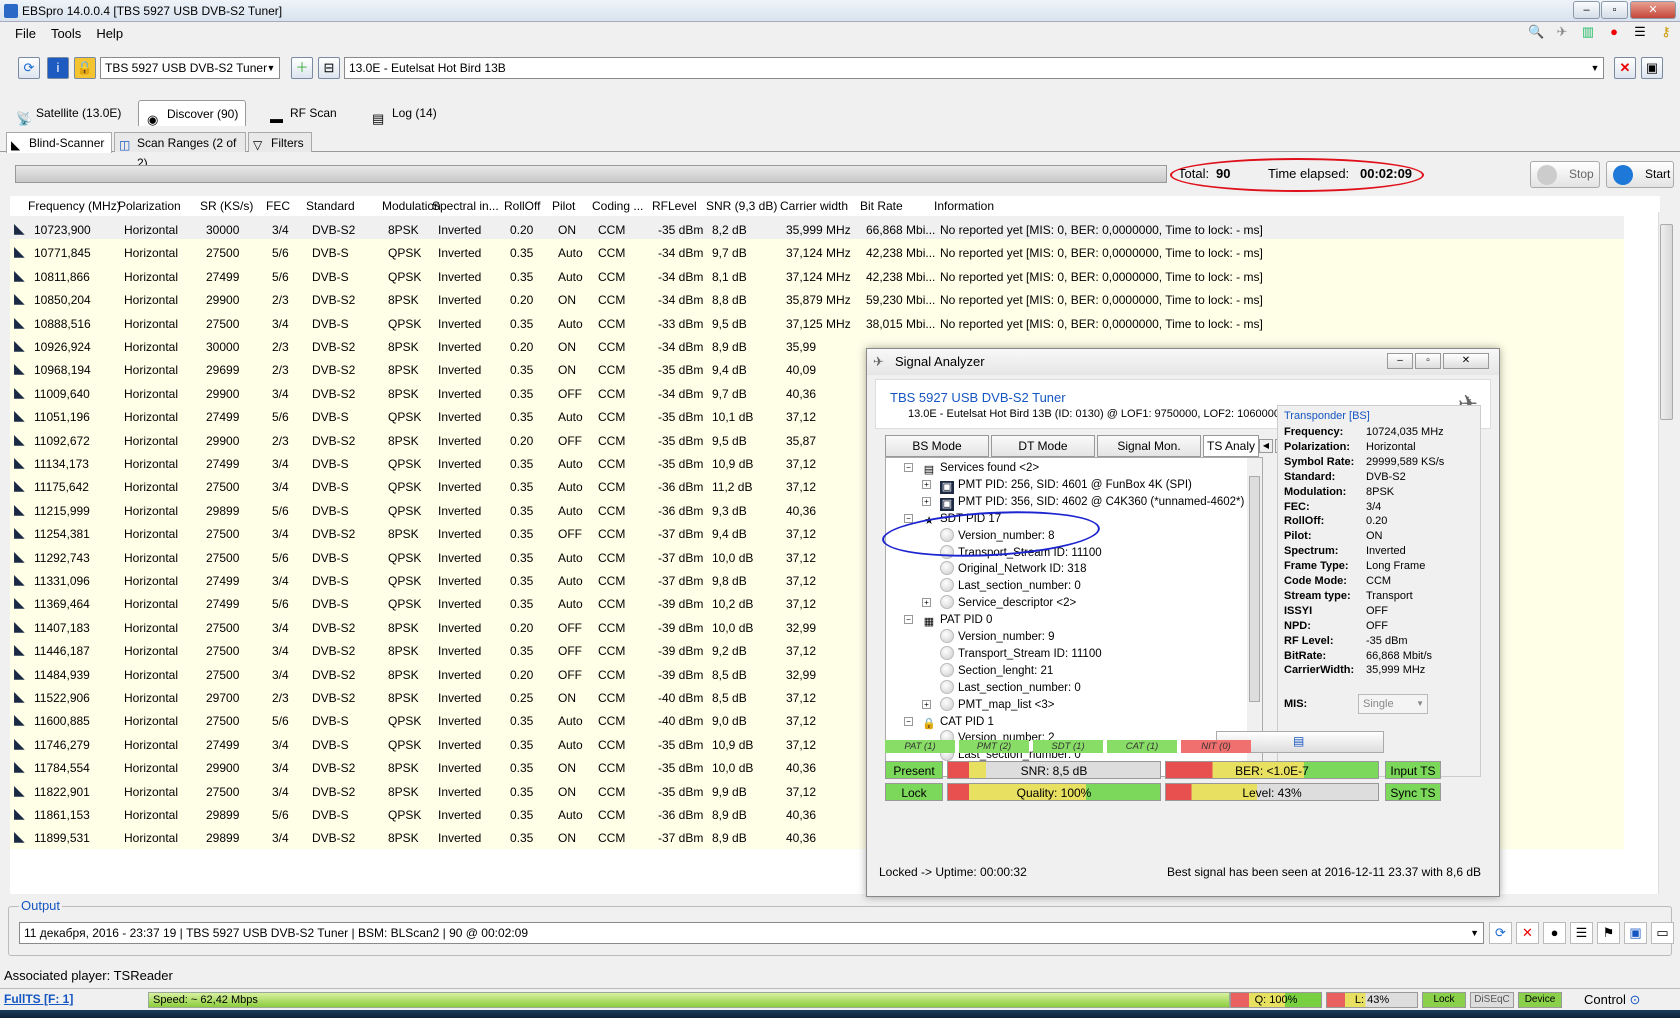 This screenshot has height=1018, width=1680. I want to click on info-icon: i, so click(58, 68).